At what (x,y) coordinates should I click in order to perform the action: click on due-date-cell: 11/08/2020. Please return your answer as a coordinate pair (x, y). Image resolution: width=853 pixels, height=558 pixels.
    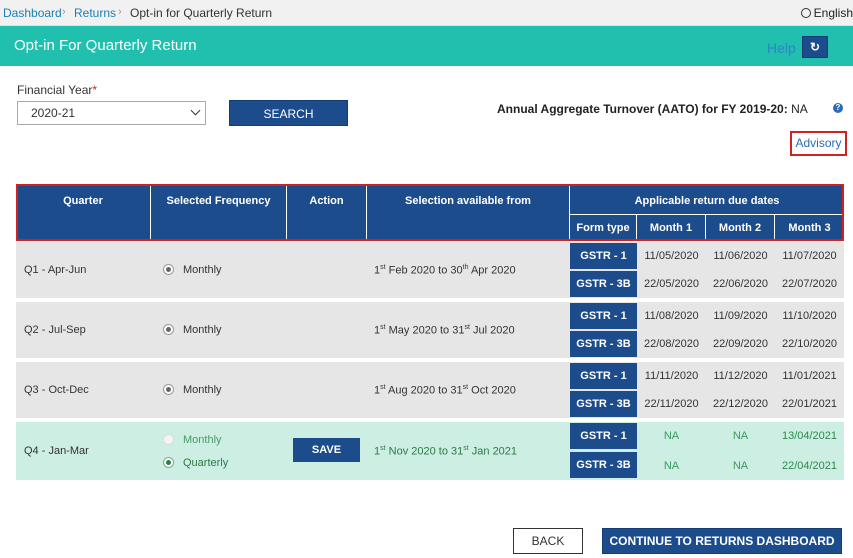
    Looking at the image, I should click on (671, 316).